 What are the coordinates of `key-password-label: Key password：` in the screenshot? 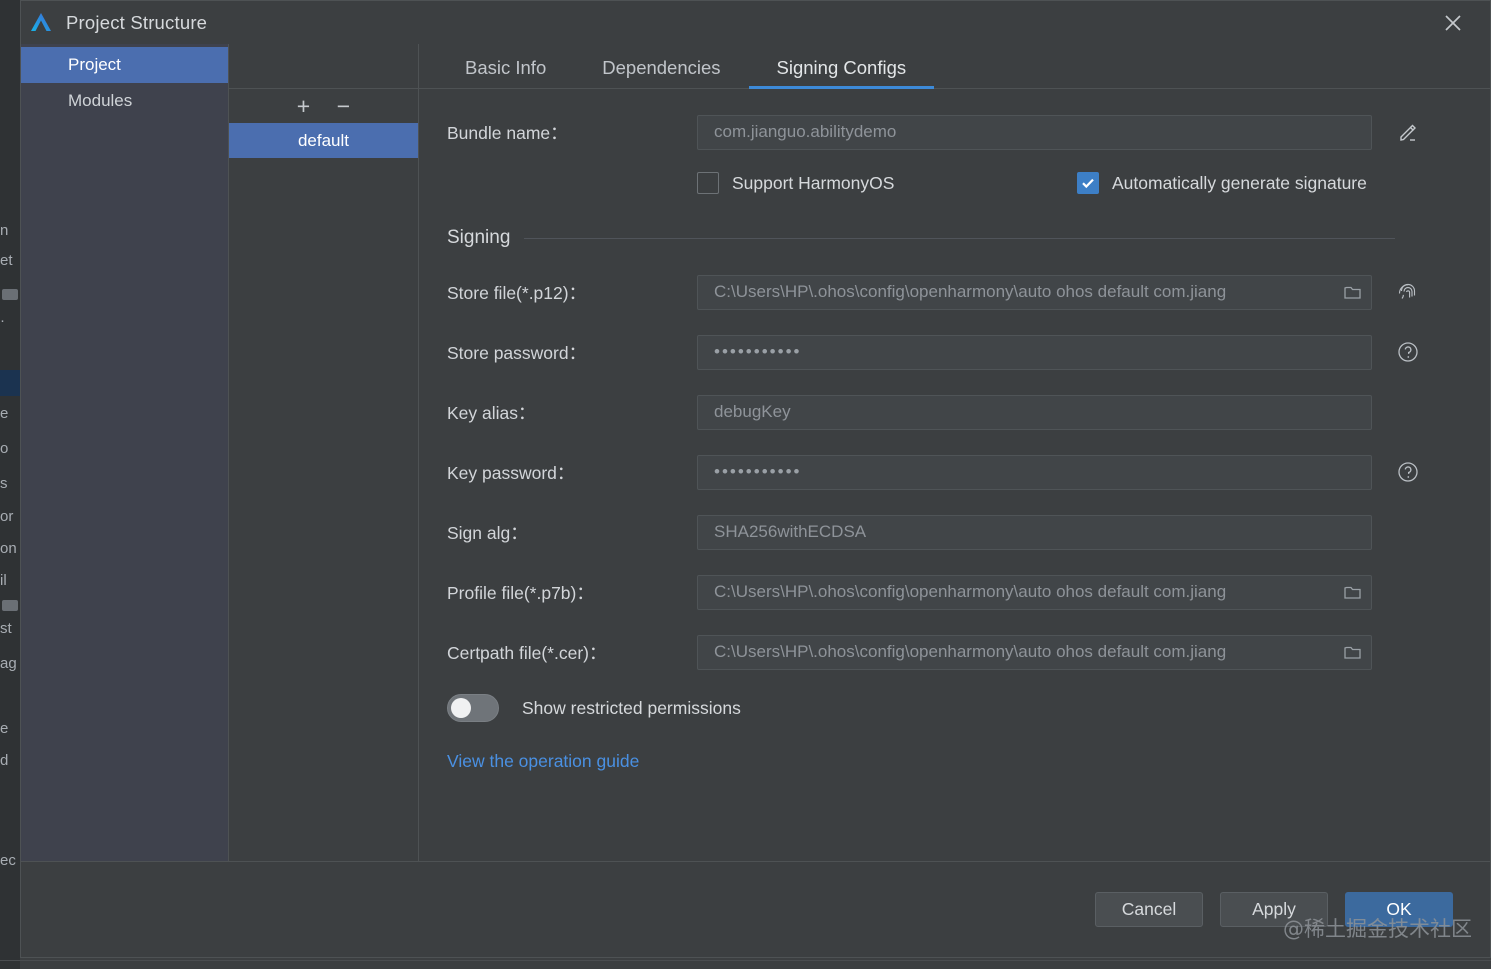 It's located at (511, 472).